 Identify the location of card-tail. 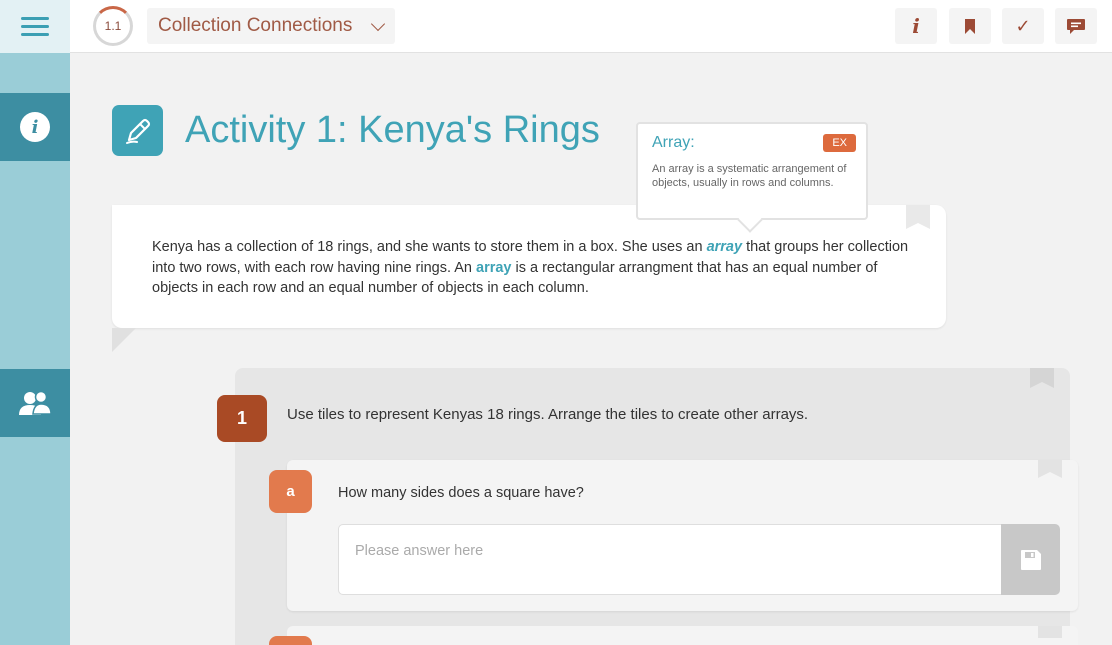
(124, 340).